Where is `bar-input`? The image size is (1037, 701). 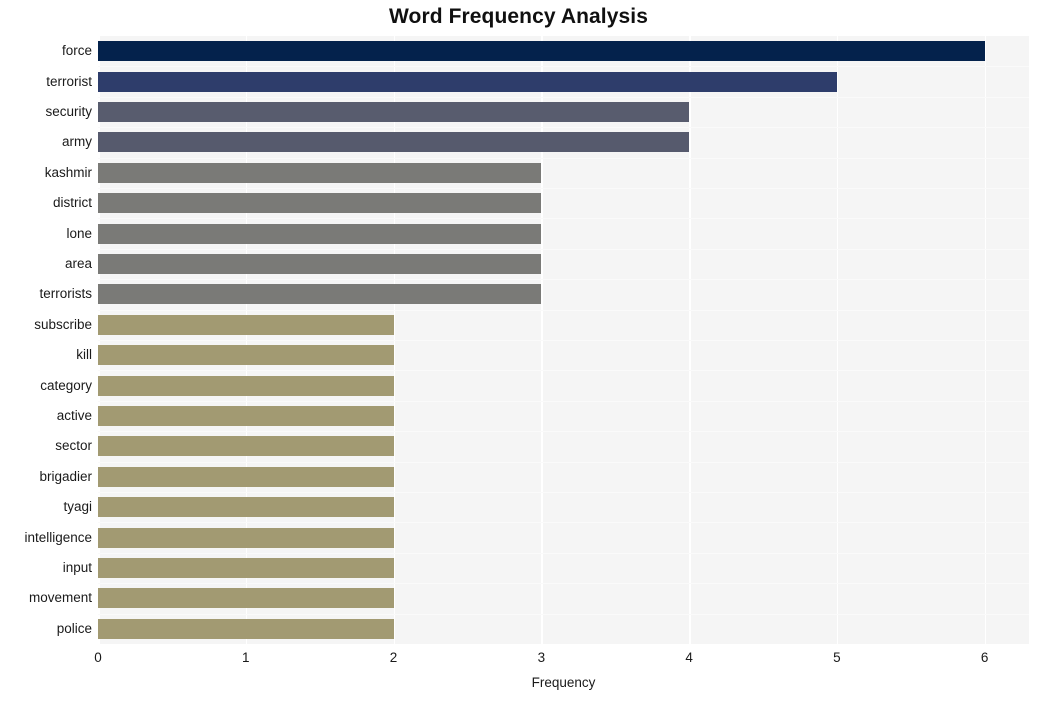
bar-input is located at coordinates (246, 568).